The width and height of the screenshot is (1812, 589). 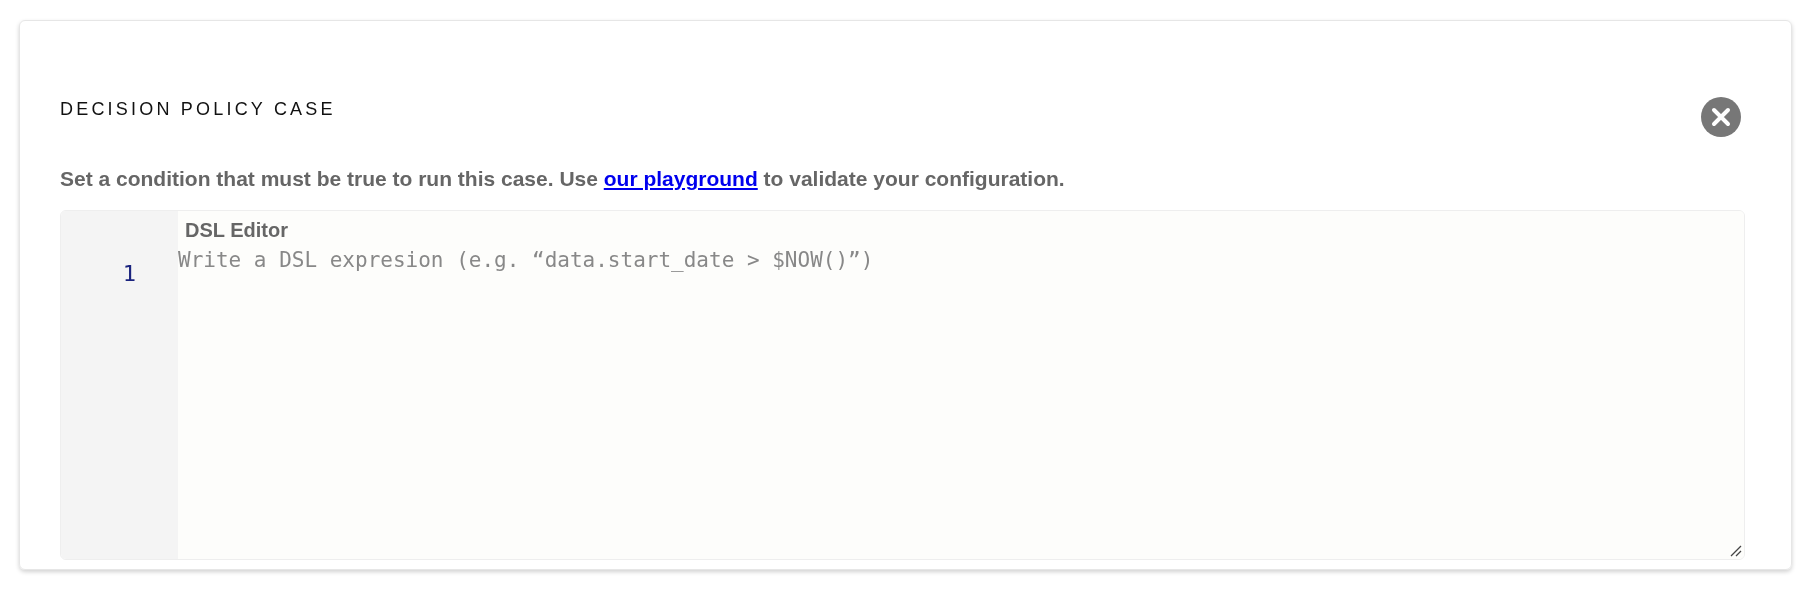 I want to click on editor-label: DSL Editor, so click(x=236, y=230).